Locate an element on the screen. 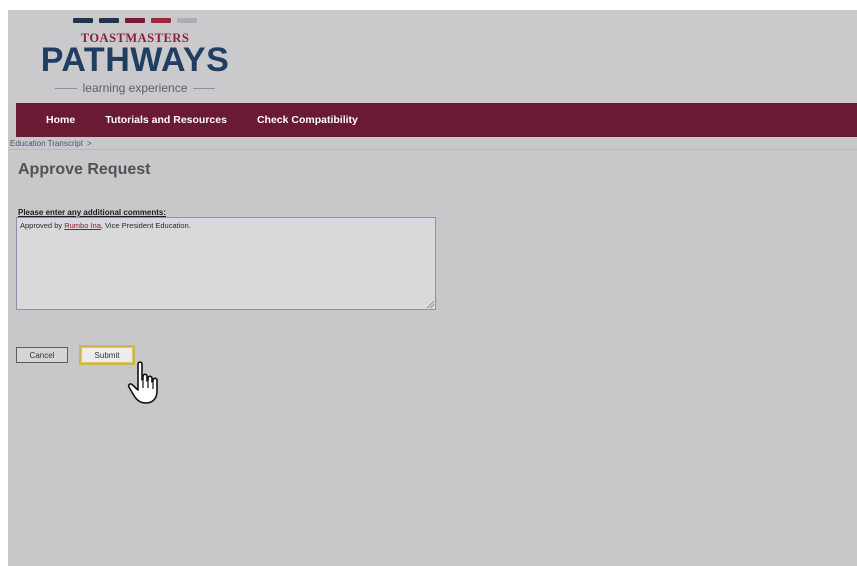 The height and width of the screenshot is (566, 857). resize-grip-icon is located at coordinates (430, 304).